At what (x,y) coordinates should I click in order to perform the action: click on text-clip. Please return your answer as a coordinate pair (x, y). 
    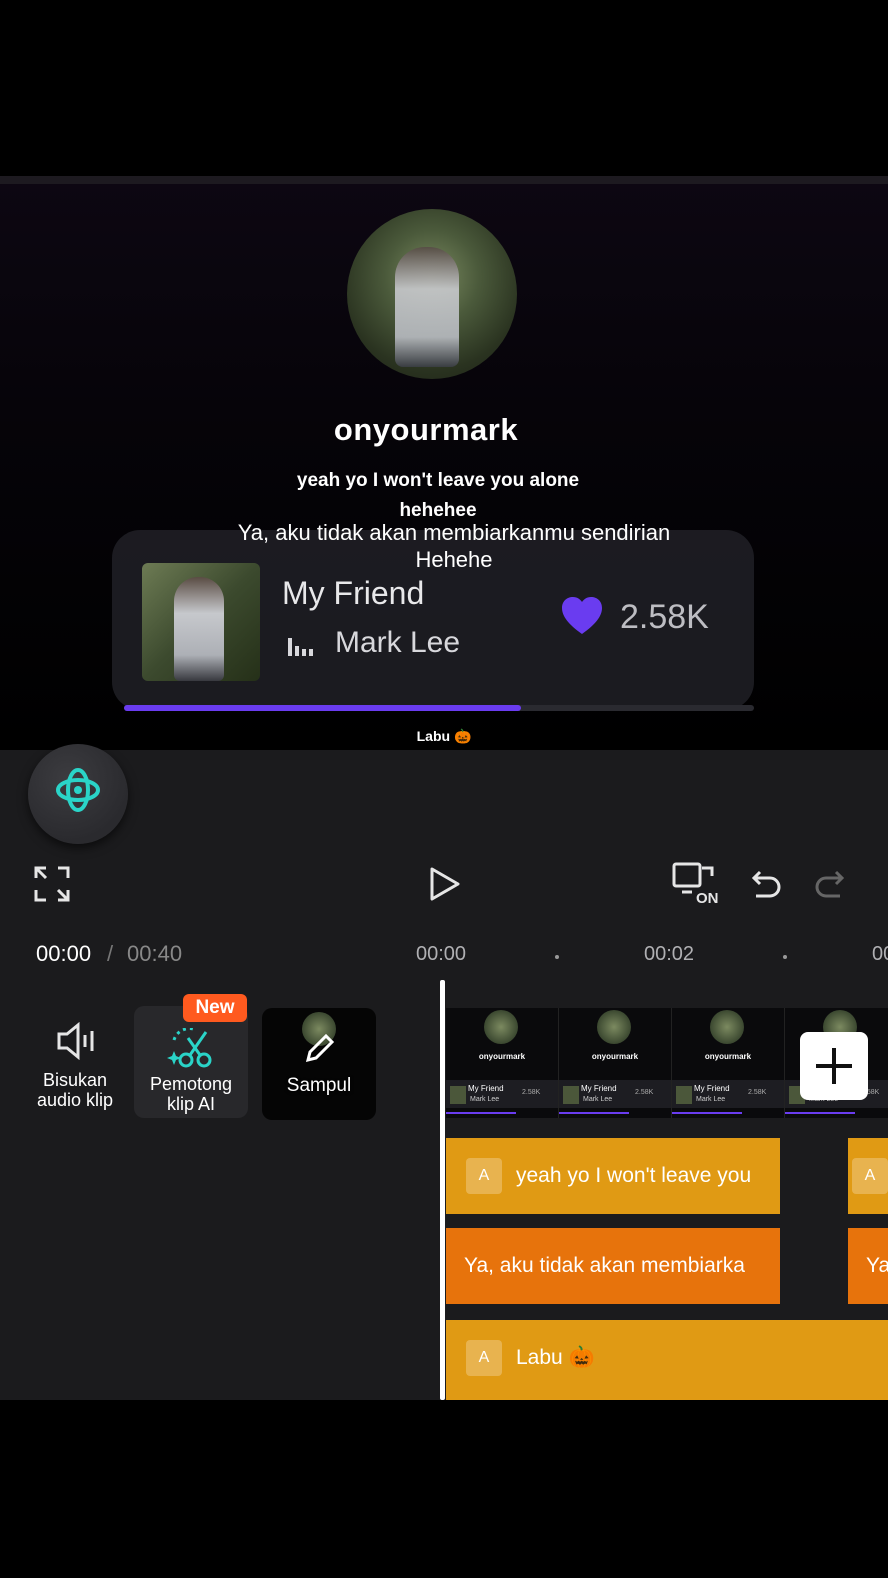
    Looking at the image, I should click on (868, 1176).